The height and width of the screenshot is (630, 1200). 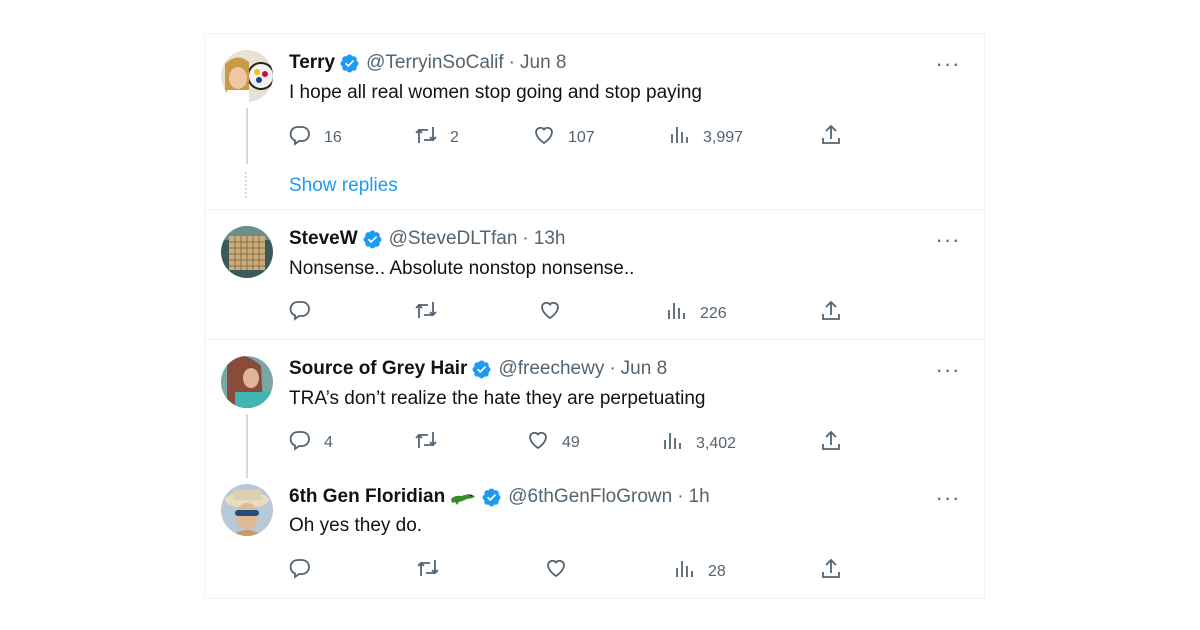 I want to click on reply-count: 4, so click(x=328, y=442).